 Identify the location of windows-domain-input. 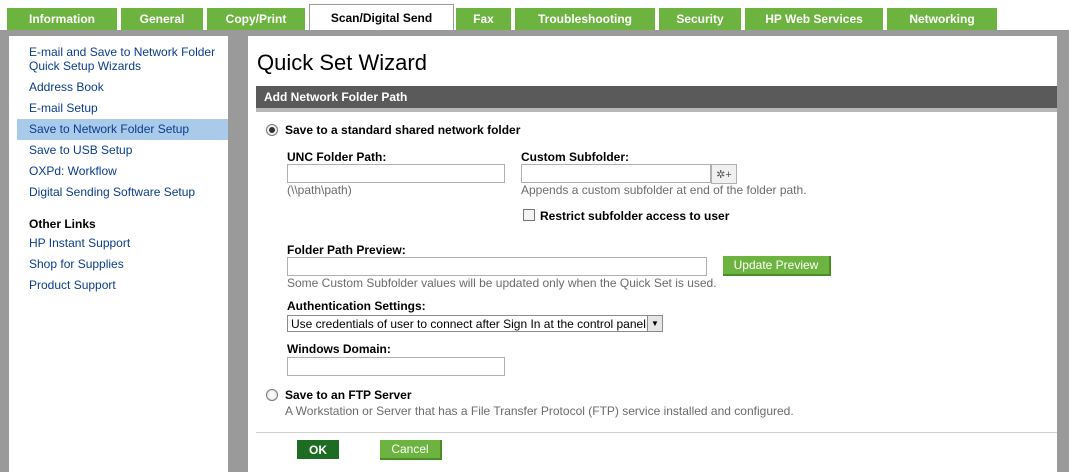
(396, 366).